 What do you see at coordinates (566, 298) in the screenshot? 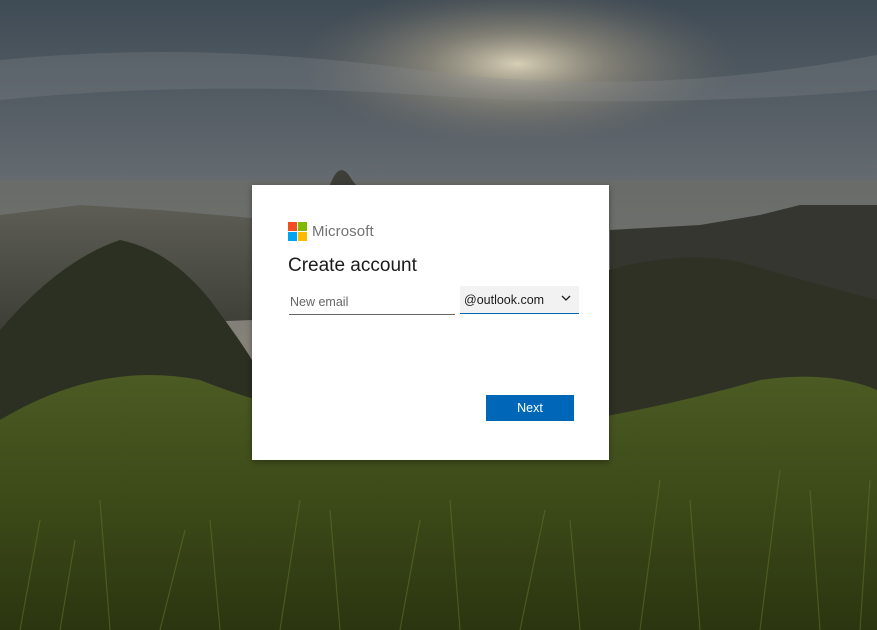
I see `chevron-down-icon` at bounding box center [566, 298].